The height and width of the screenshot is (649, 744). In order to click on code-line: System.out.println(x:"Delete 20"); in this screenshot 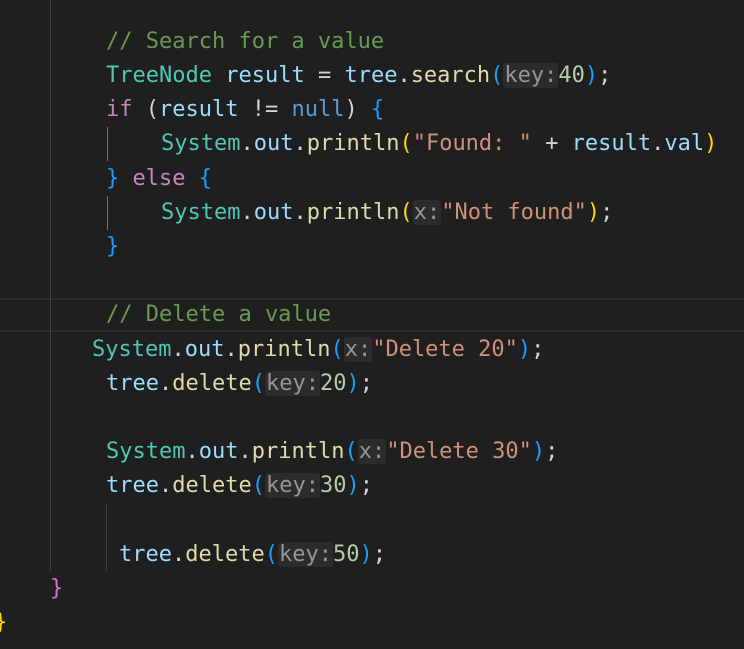, I will do `click(318, 350)`.